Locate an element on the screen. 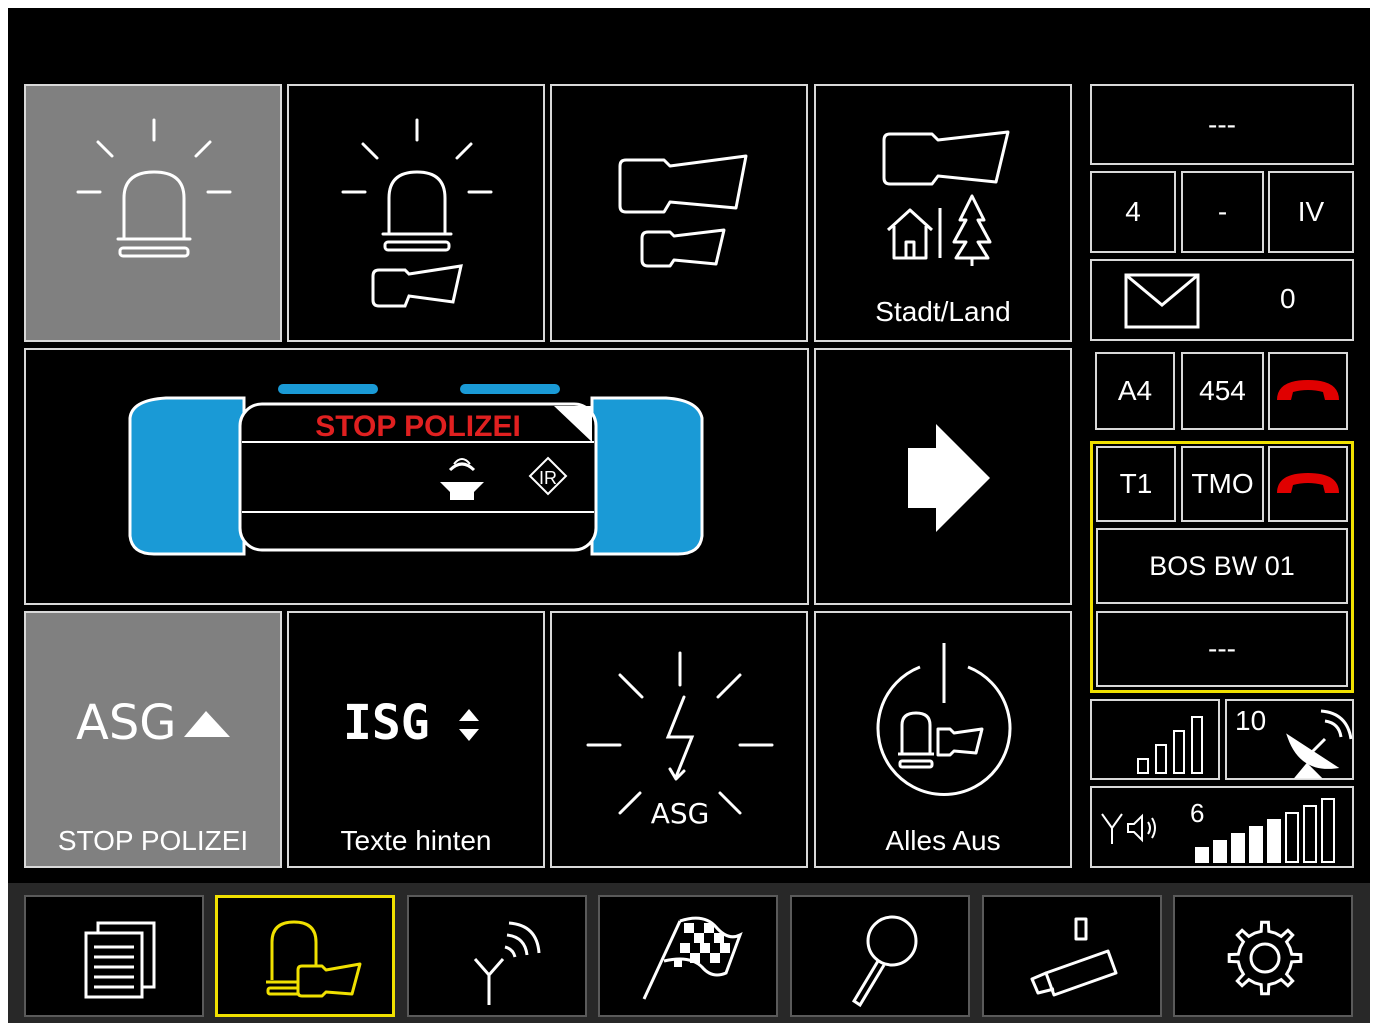 The height and width of the screenshot is (1023, 1374). messages-button: 0 is located at coordinates (1222, 300).